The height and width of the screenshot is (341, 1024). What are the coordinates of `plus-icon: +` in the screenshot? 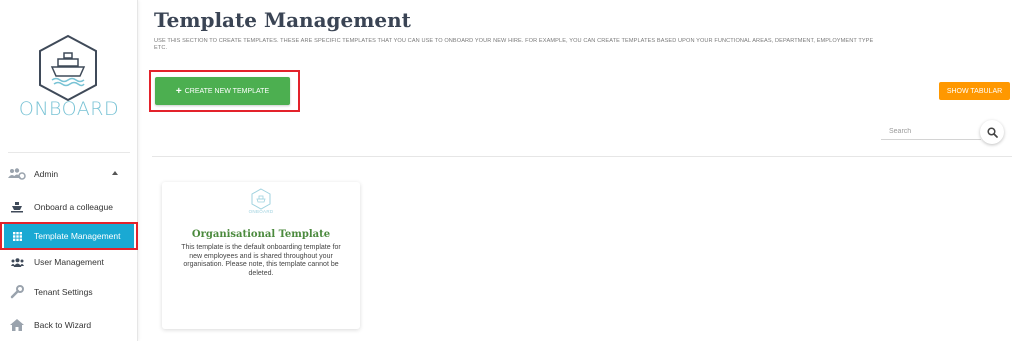 It's located at (178, 91).